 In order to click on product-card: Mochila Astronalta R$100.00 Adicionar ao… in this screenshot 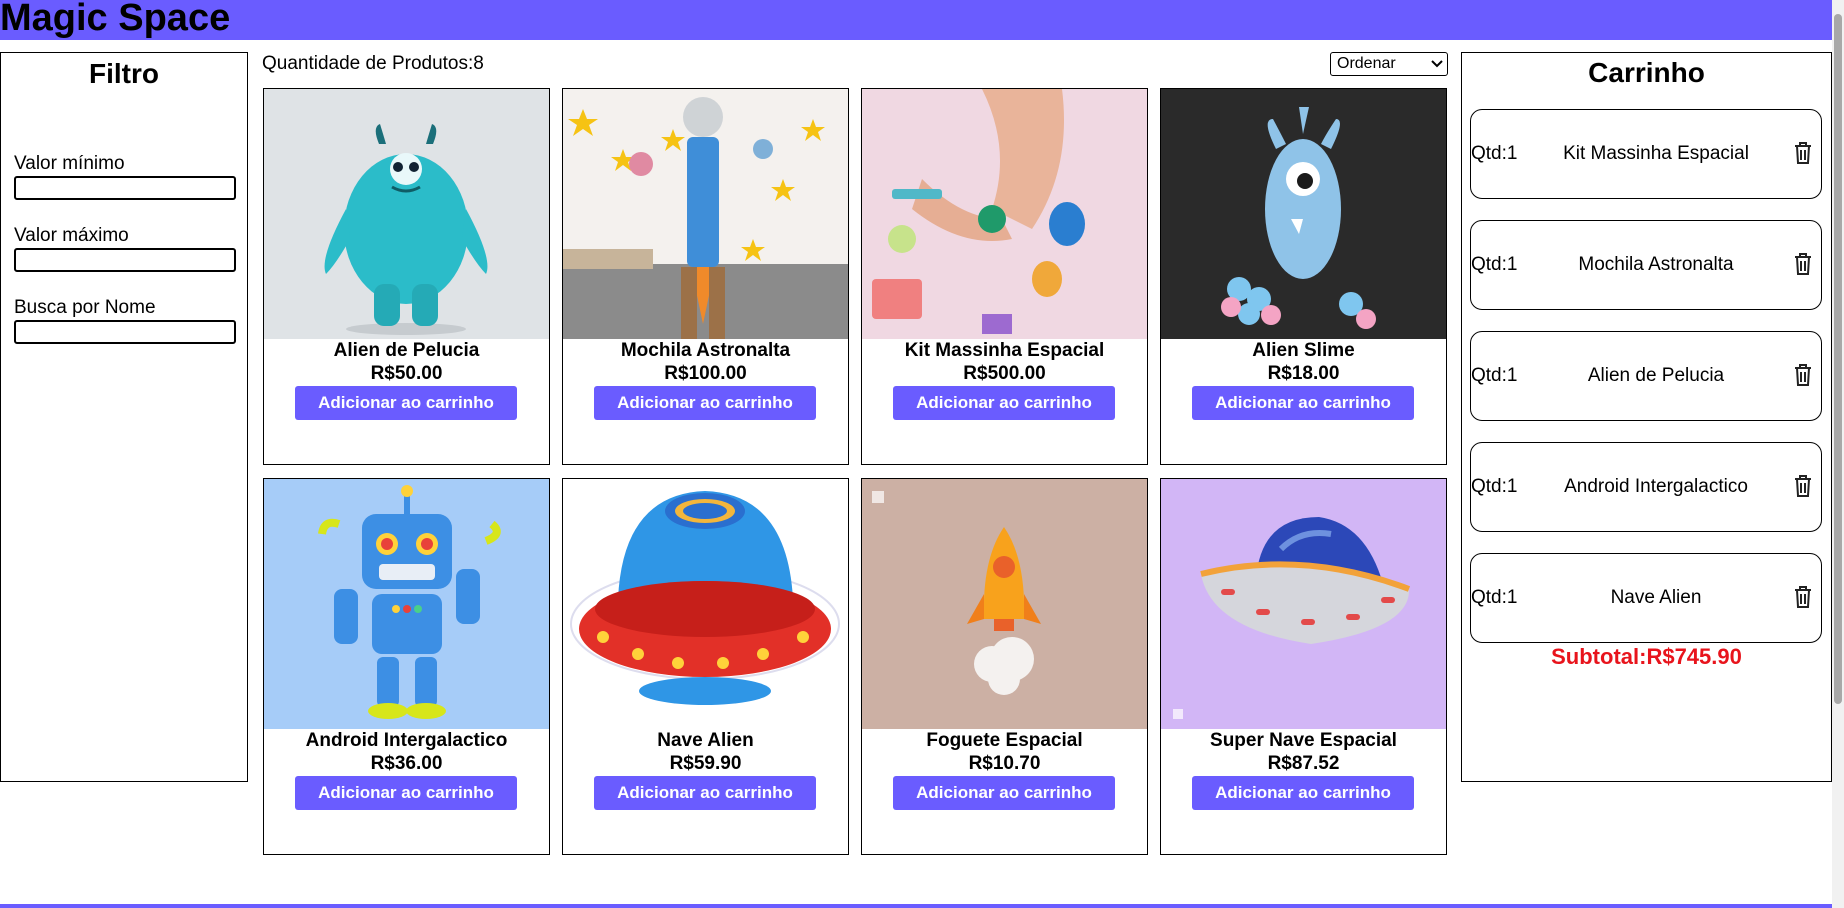, I will do `click(705, 276)`.